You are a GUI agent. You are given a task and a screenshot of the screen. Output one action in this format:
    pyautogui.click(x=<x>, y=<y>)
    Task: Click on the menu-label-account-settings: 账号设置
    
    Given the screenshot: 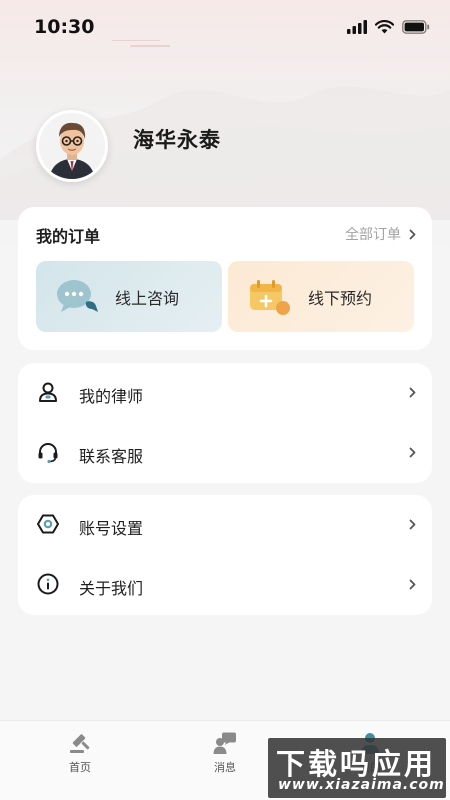 What is the action you would take?
    pyautogui.click(x=111, y=528)
    